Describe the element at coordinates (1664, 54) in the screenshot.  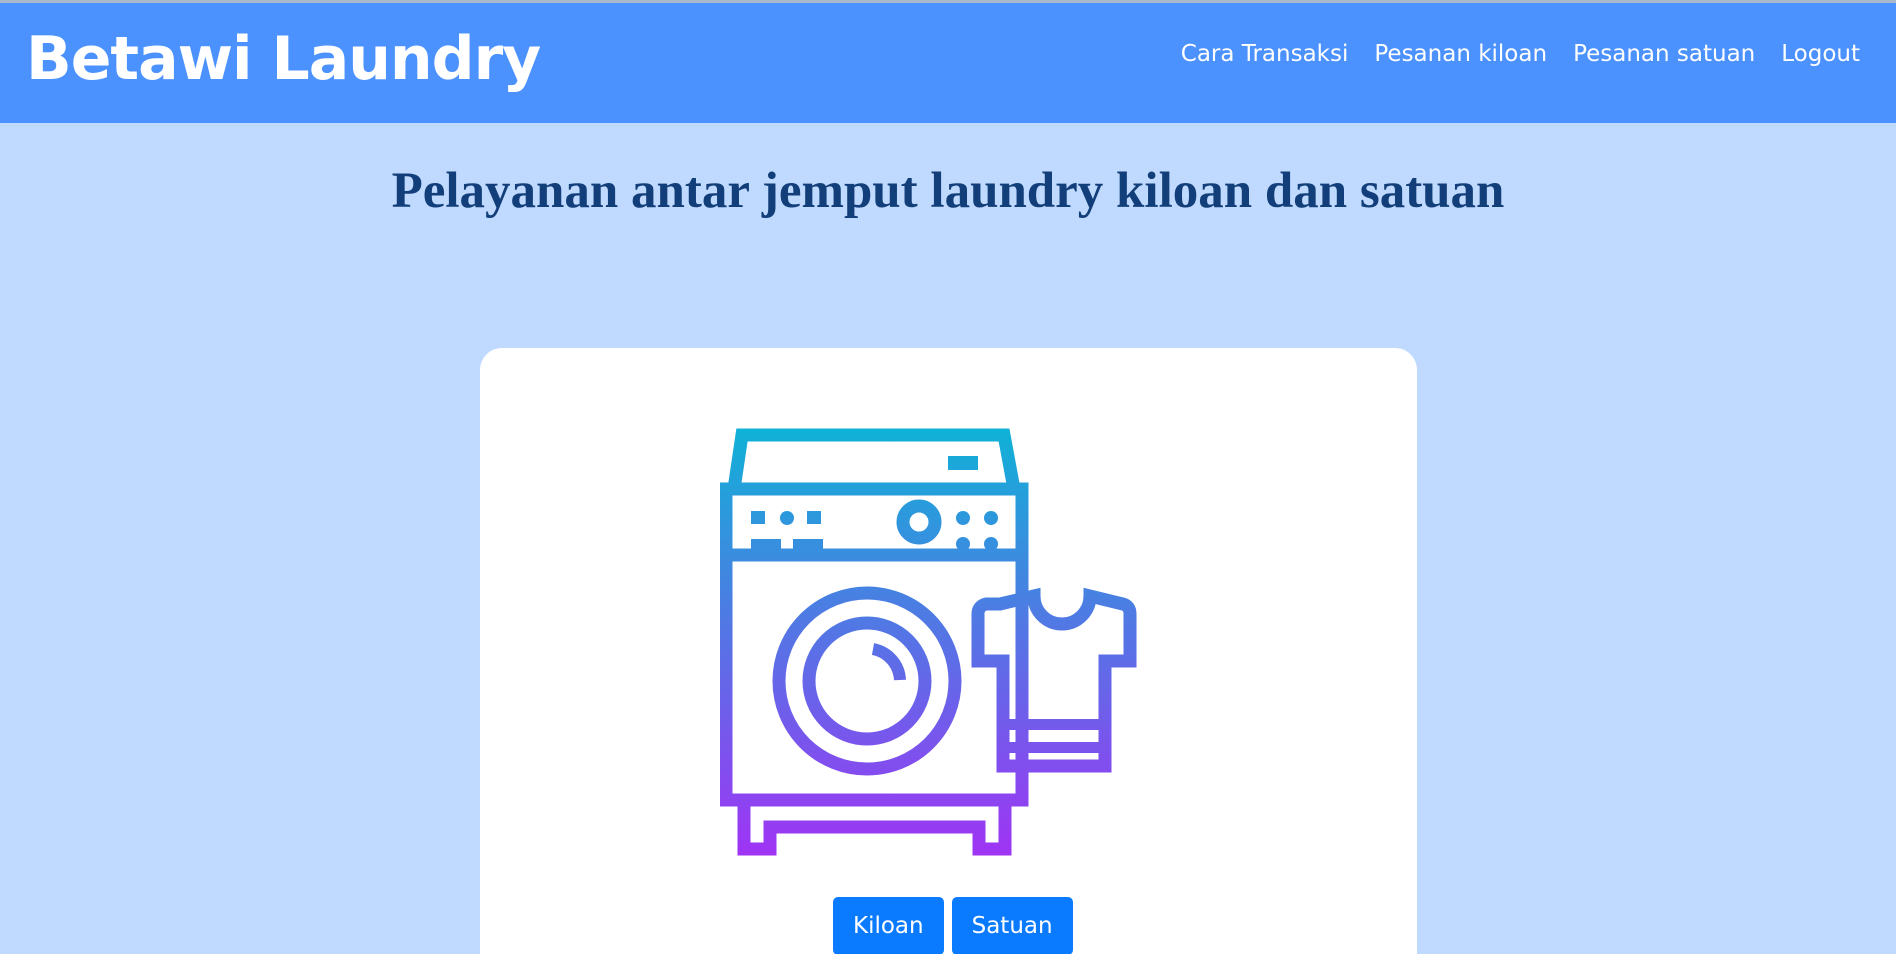
I see `nav-link-pesanan-satuan: Pesanan satuan` at that location.